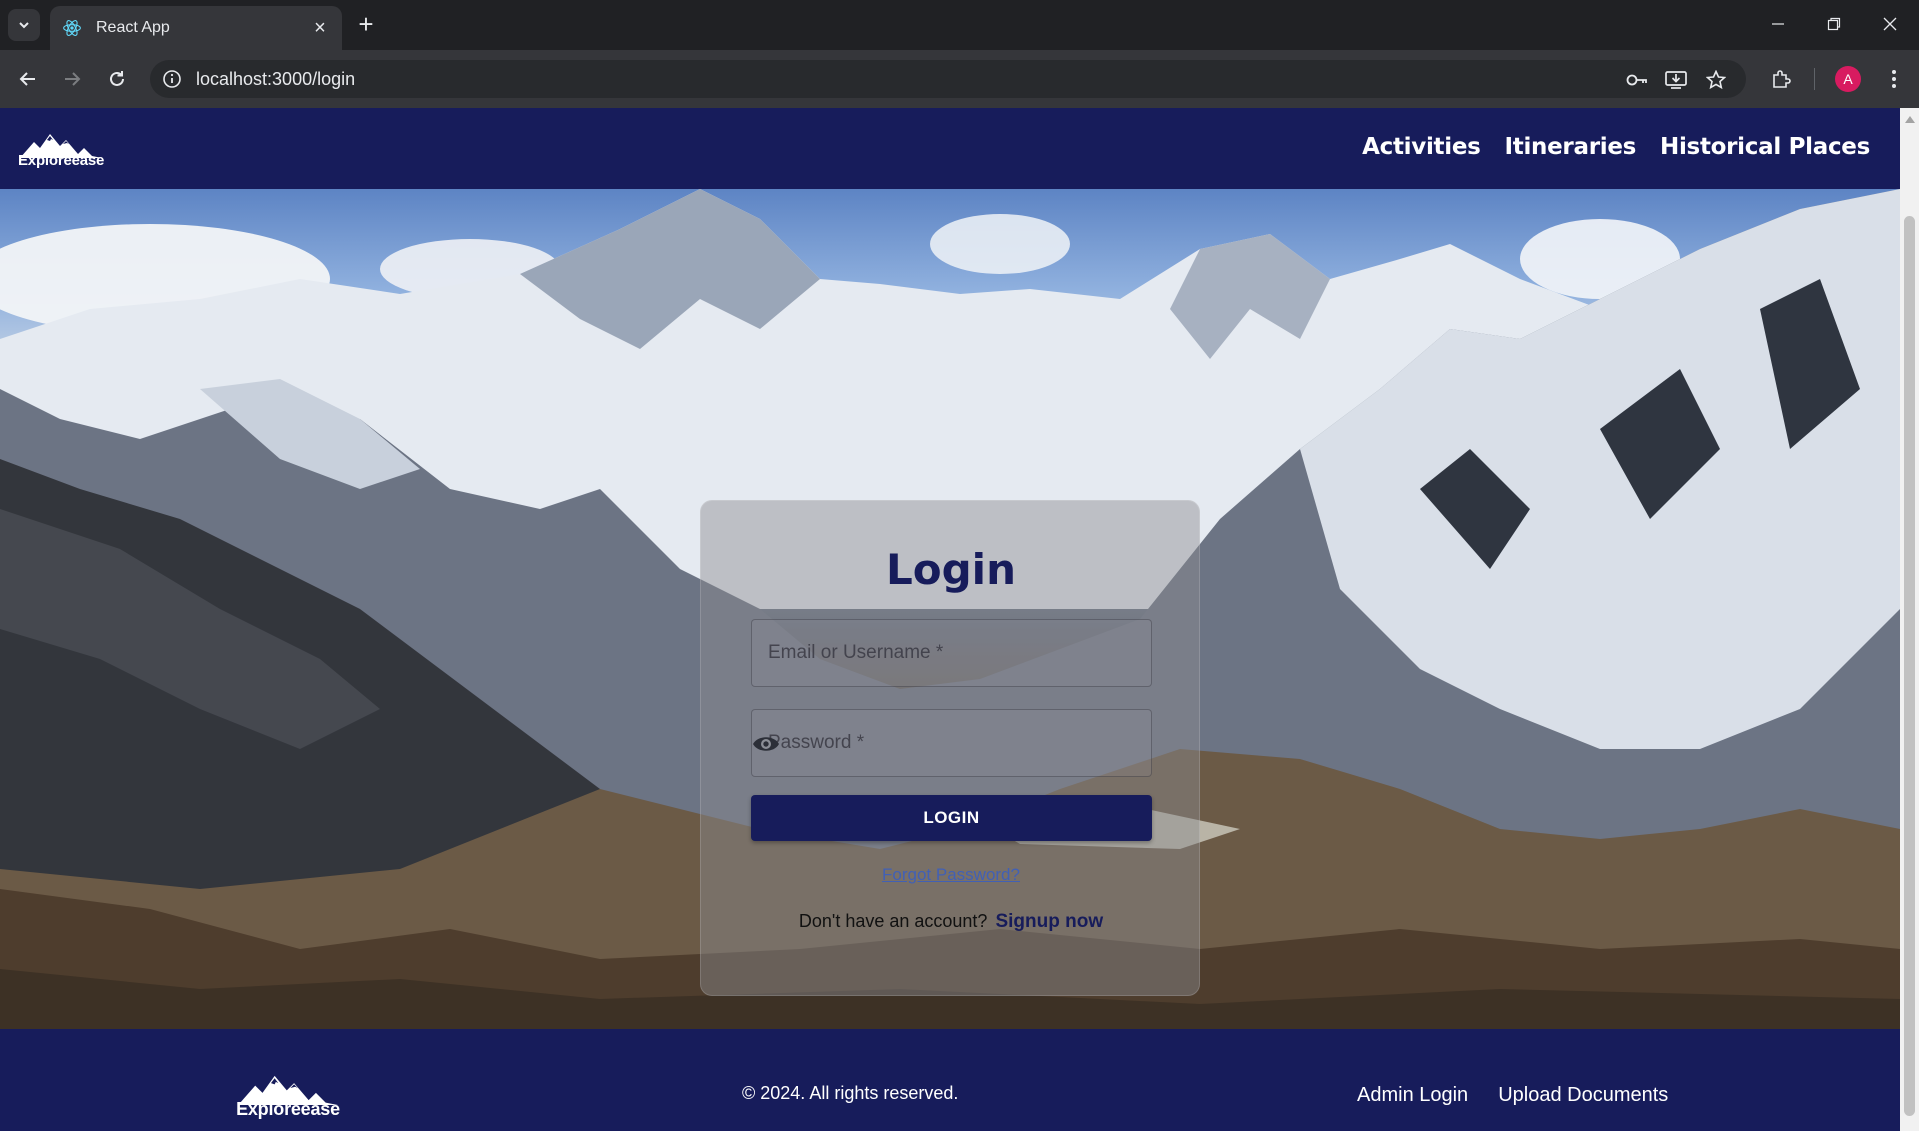  I want to click on arrow-right-icon, so click(73, 79).